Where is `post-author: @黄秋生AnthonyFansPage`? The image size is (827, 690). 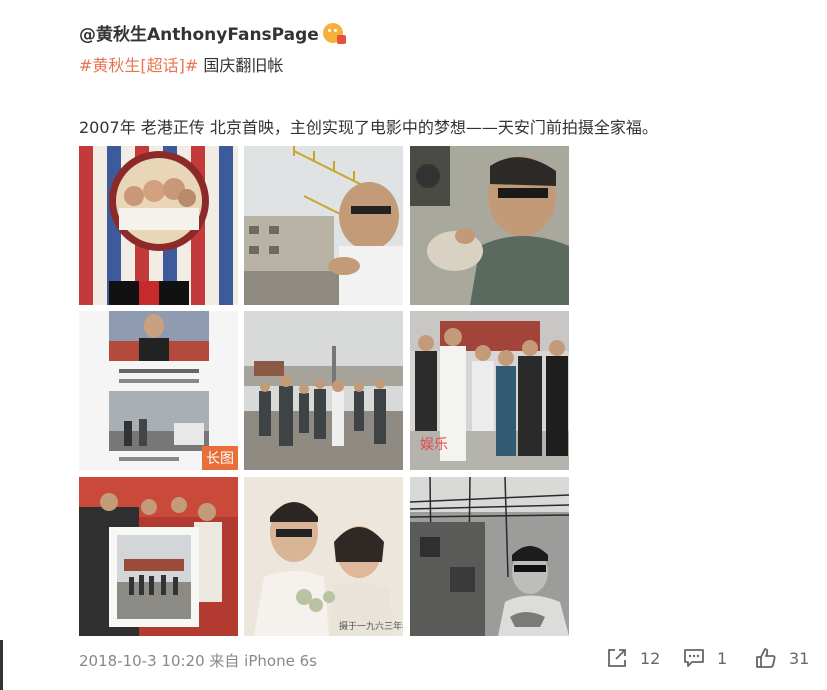
post-author: @黄秋生AnthonyFansPage is located at coordinates (212, 32).